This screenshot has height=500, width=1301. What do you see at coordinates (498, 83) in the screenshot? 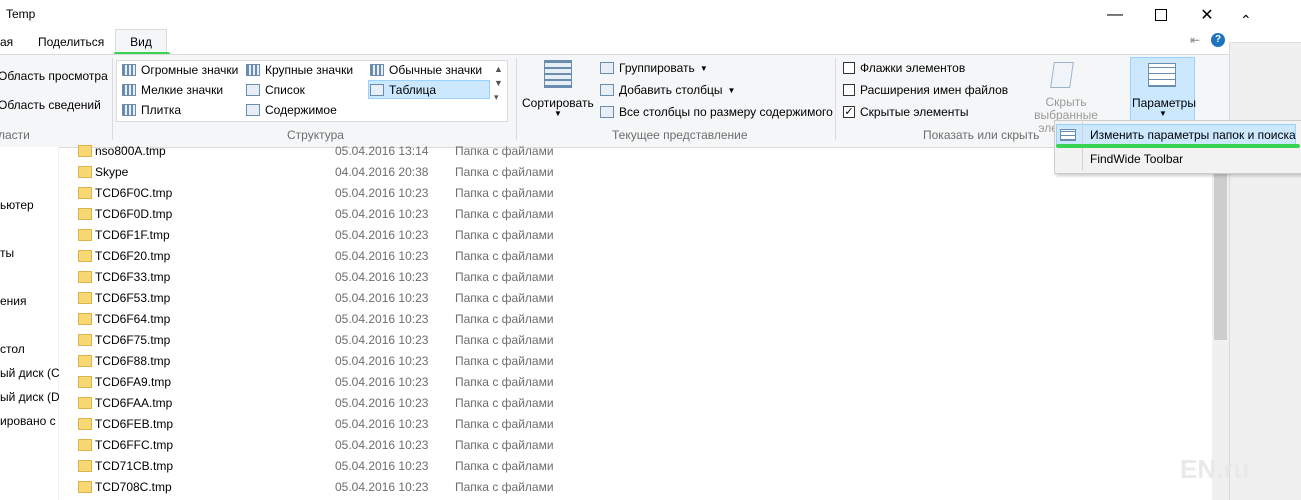
I see `layout-scroll-arrows: ▲ ▼ ▾` at bounding box center [498, 83].